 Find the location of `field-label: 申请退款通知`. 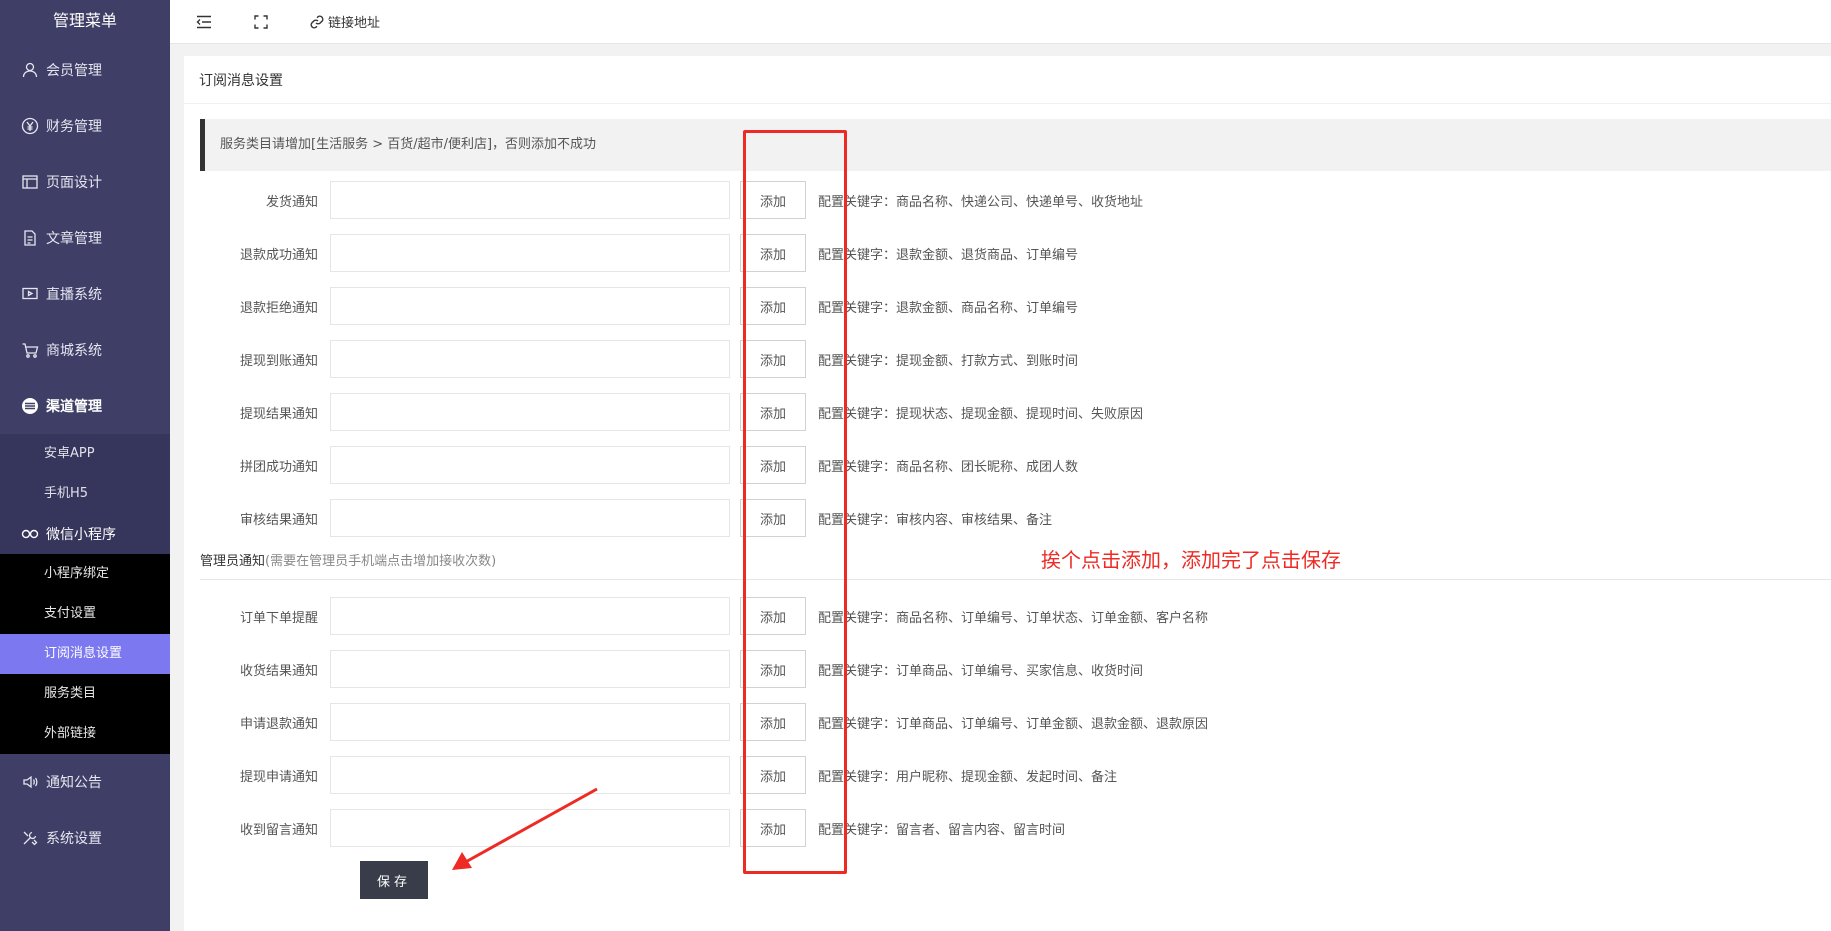

field-label: 申请退款通知 is located at coordinates (278, 724).